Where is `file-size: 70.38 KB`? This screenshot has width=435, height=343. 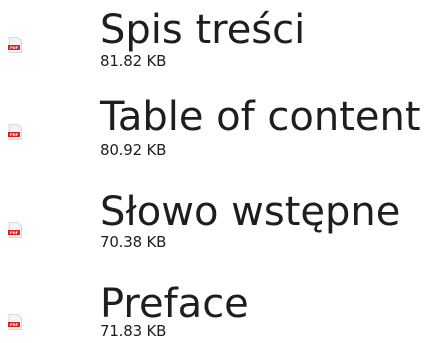
file-size: 70.38 KB is located at coordinates (133, 242).